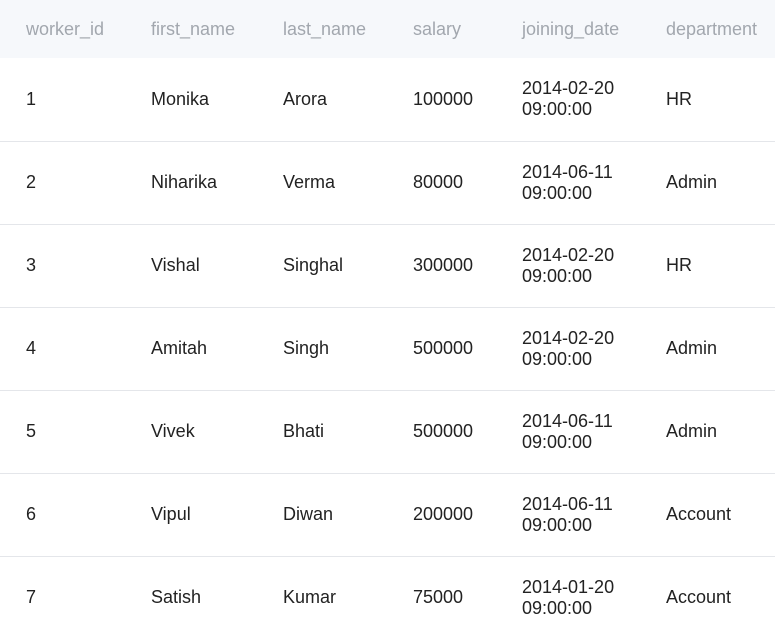 This screenshot has width=782, height=642. I want to click on cell-worker-id: 2, so click(31, 182).